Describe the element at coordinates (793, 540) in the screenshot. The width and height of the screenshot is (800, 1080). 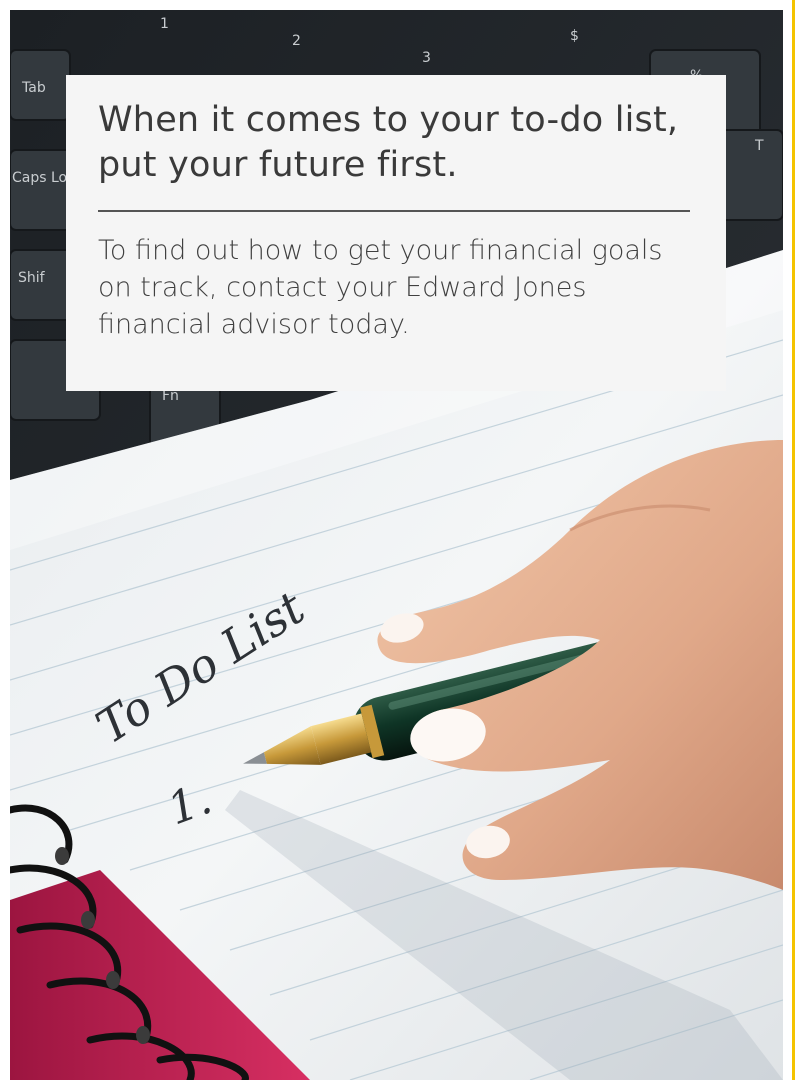
I see `accent-rule` at that location.